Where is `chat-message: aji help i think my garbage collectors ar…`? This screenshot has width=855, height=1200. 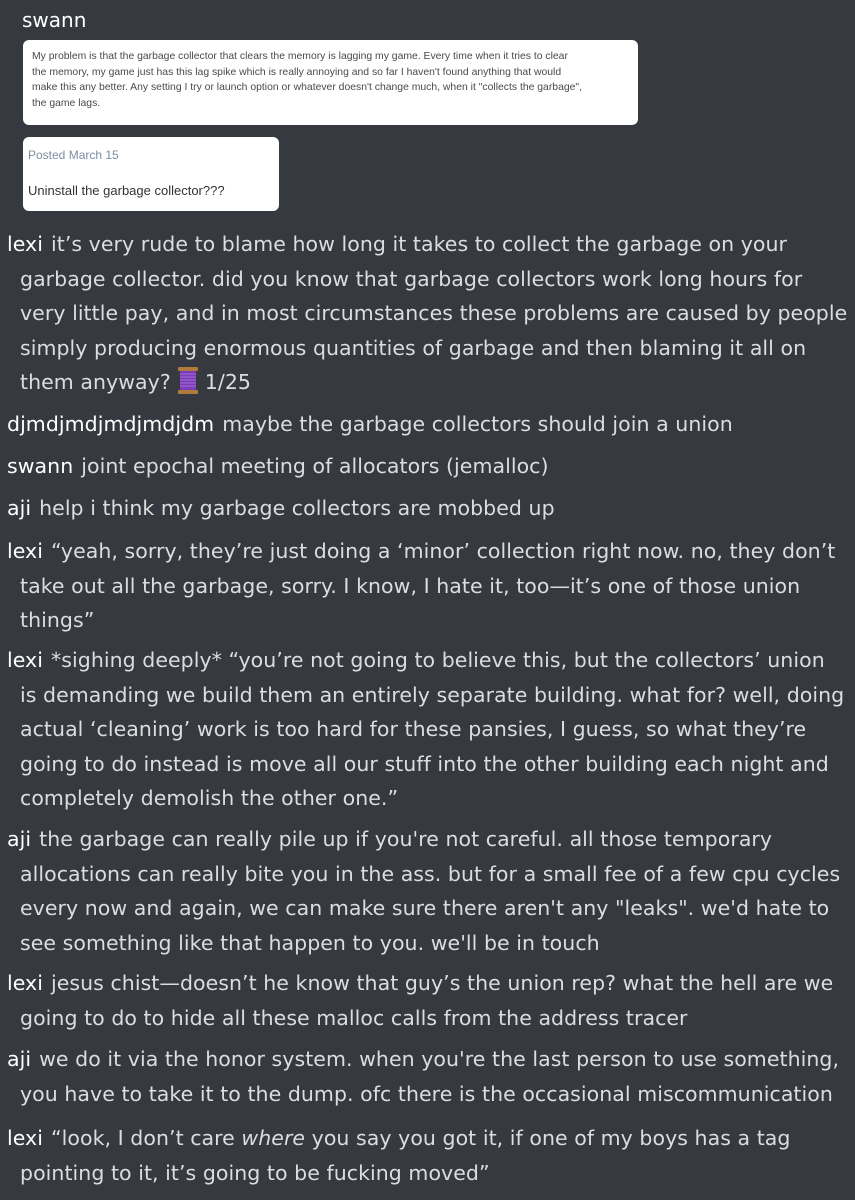
chat-message: aji help i think my garbage collectors ar… is located at coordinates (431, 508).